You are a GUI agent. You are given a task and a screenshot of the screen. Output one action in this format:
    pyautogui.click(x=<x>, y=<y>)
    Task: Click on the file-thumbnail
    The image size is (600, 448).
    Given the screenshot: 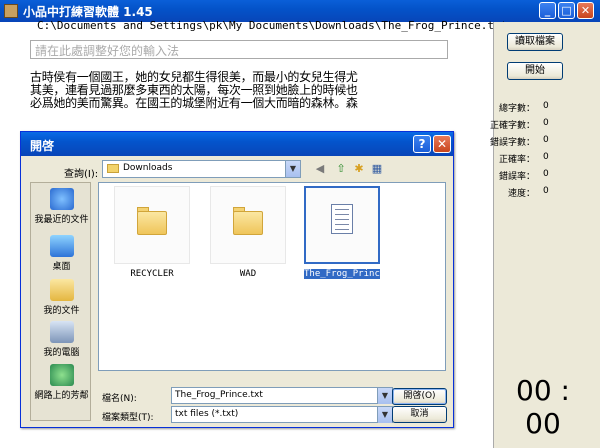 What is the action you would take?
    pyautogui.click(x=342, y=225)
    